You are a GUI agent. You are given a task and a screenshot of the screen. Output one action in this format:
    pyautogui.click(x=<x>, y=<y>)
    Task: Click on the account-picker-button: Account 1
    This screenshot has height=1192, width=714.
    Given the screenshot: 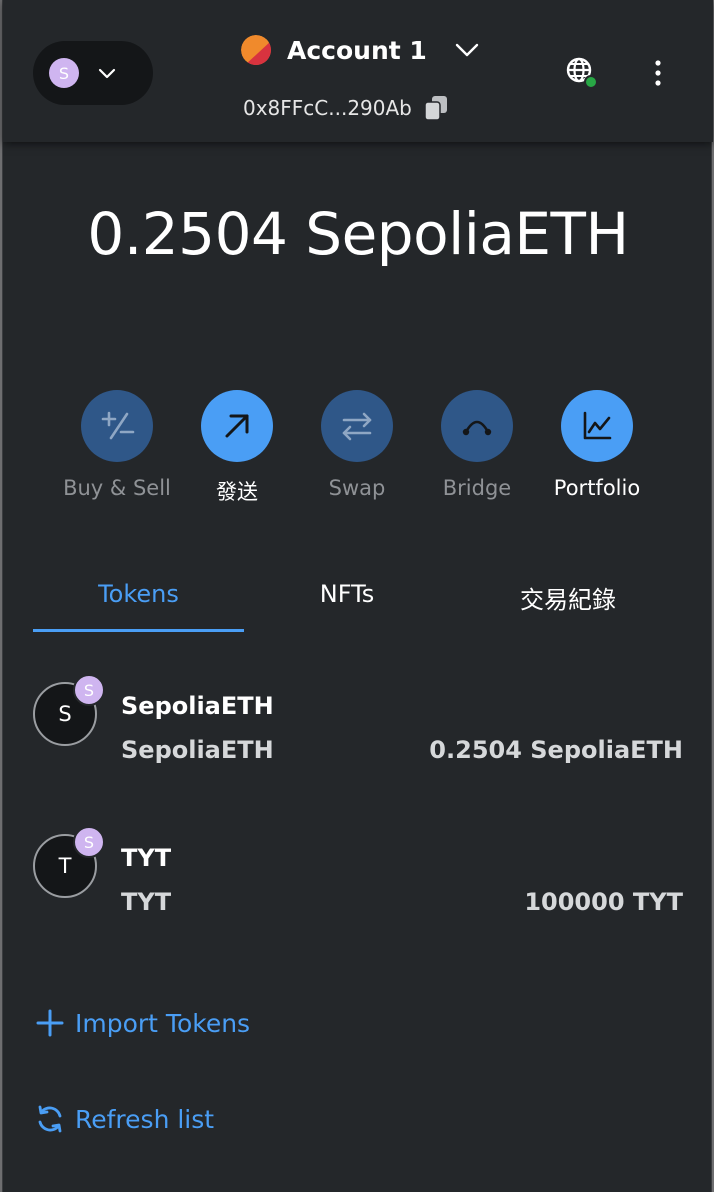 What is the action you would take?
    pyautogui.click(x=361, y=50)
    